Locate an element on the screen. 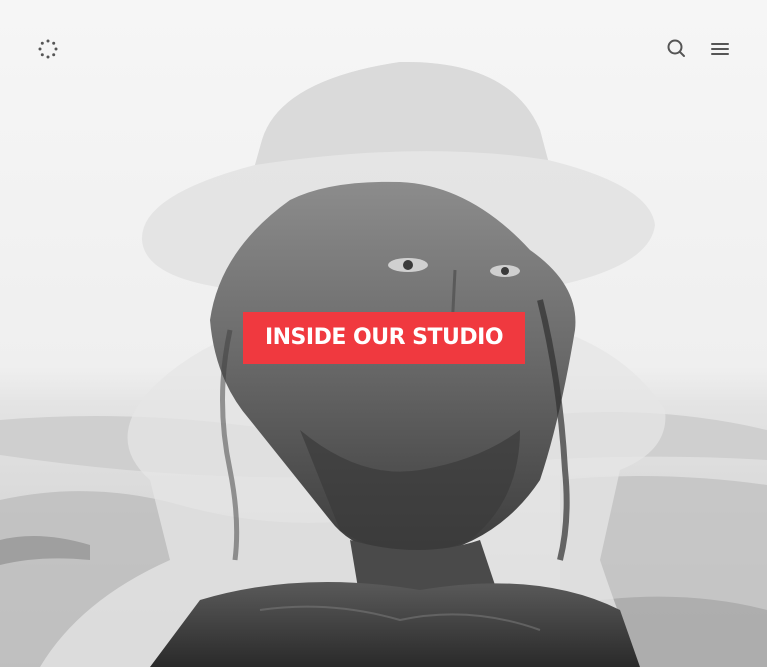 The image size is (767, 667). search-icon is located at coordinates (676, 48).